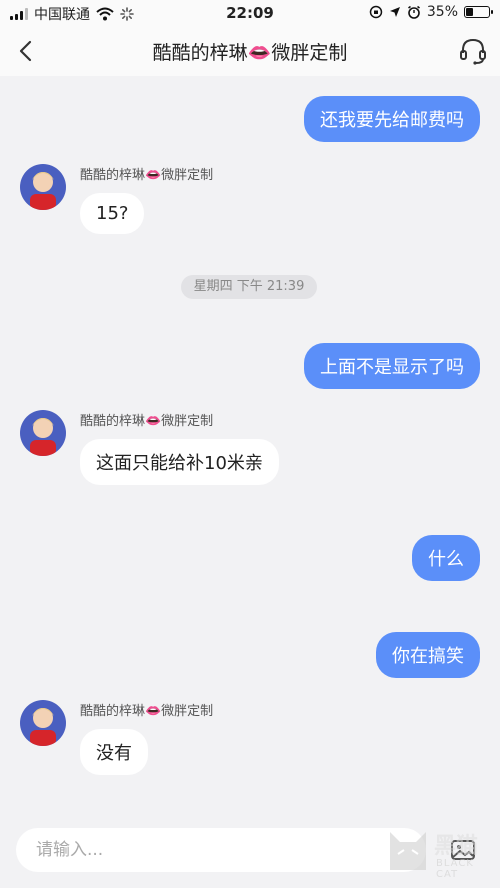 The height and width of the screenshot is (888, 500). Describe the element at coordinates (428, 655) in the screenshot. I see `message-bubble-outgoing: 你在搞笑` at that location.